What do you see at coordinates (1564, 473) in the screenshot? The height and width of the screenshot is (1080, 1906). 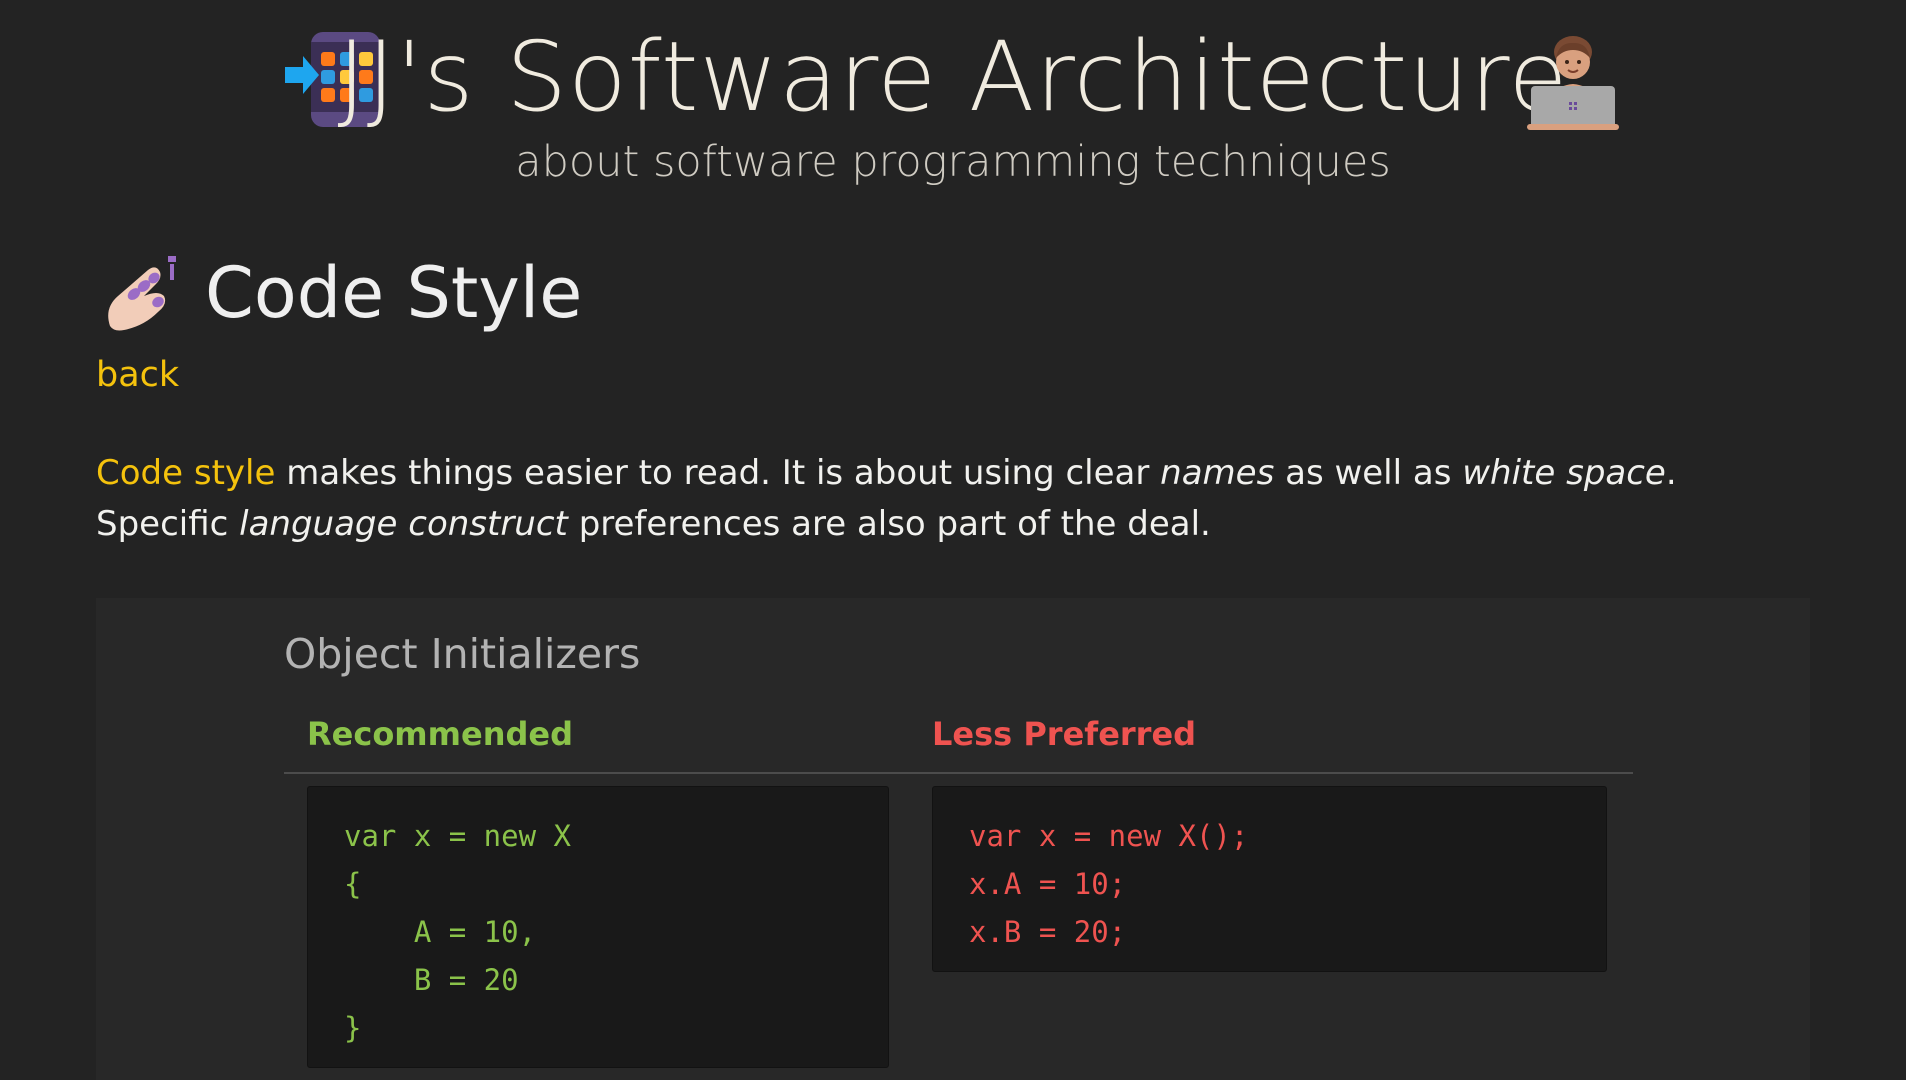 I see `intro-emphasis-white-space: white space` at bounding box center [1564, 473].